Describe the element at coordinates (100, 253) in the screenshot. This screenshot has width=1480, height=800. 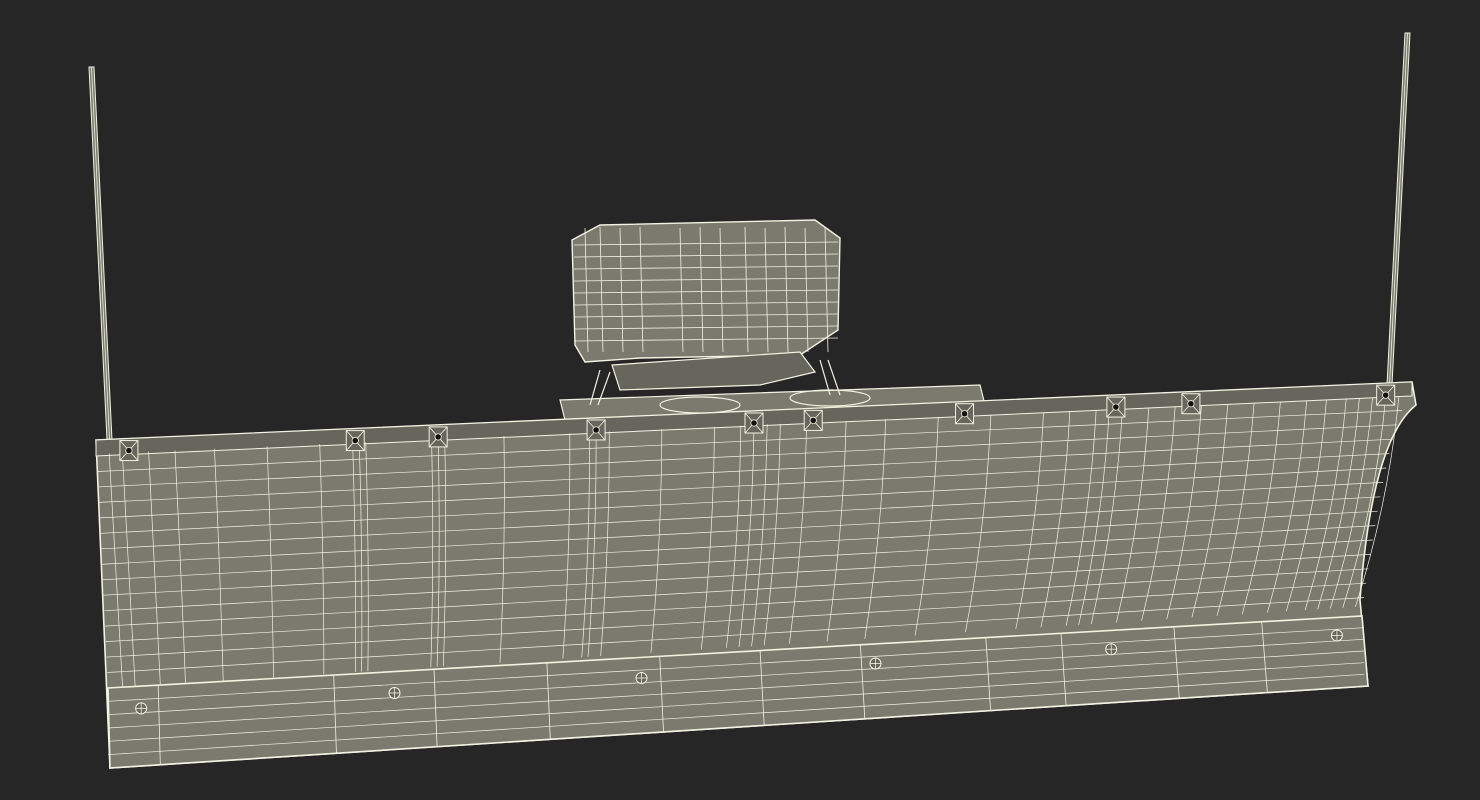
I see `left-marker-rod` at that location.